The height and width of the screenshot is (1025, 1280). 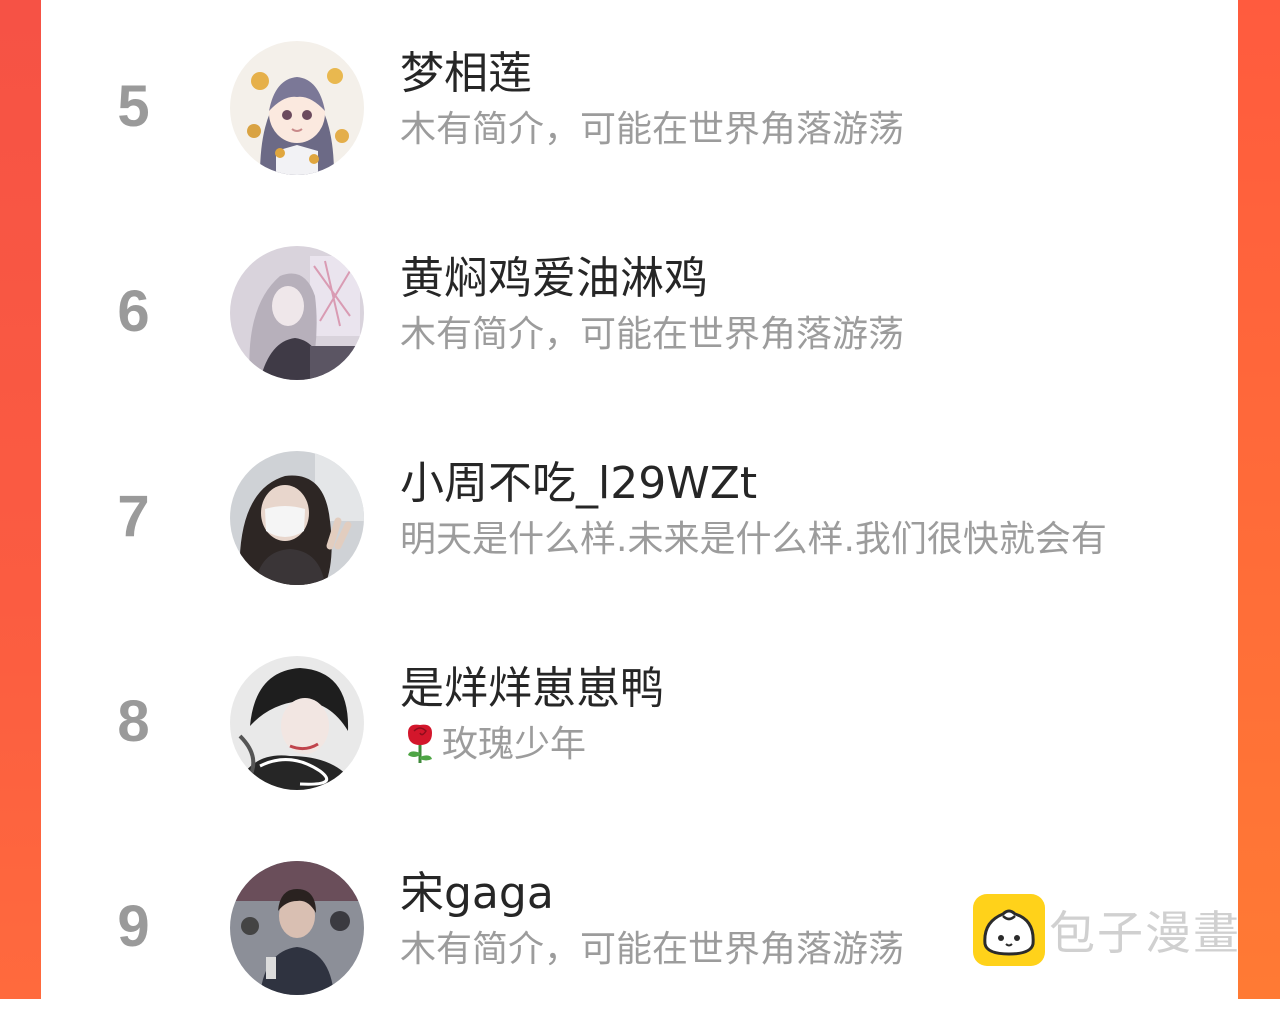 I want to click on bio-text: 玫瑰少年, so click(x=514, y=744).